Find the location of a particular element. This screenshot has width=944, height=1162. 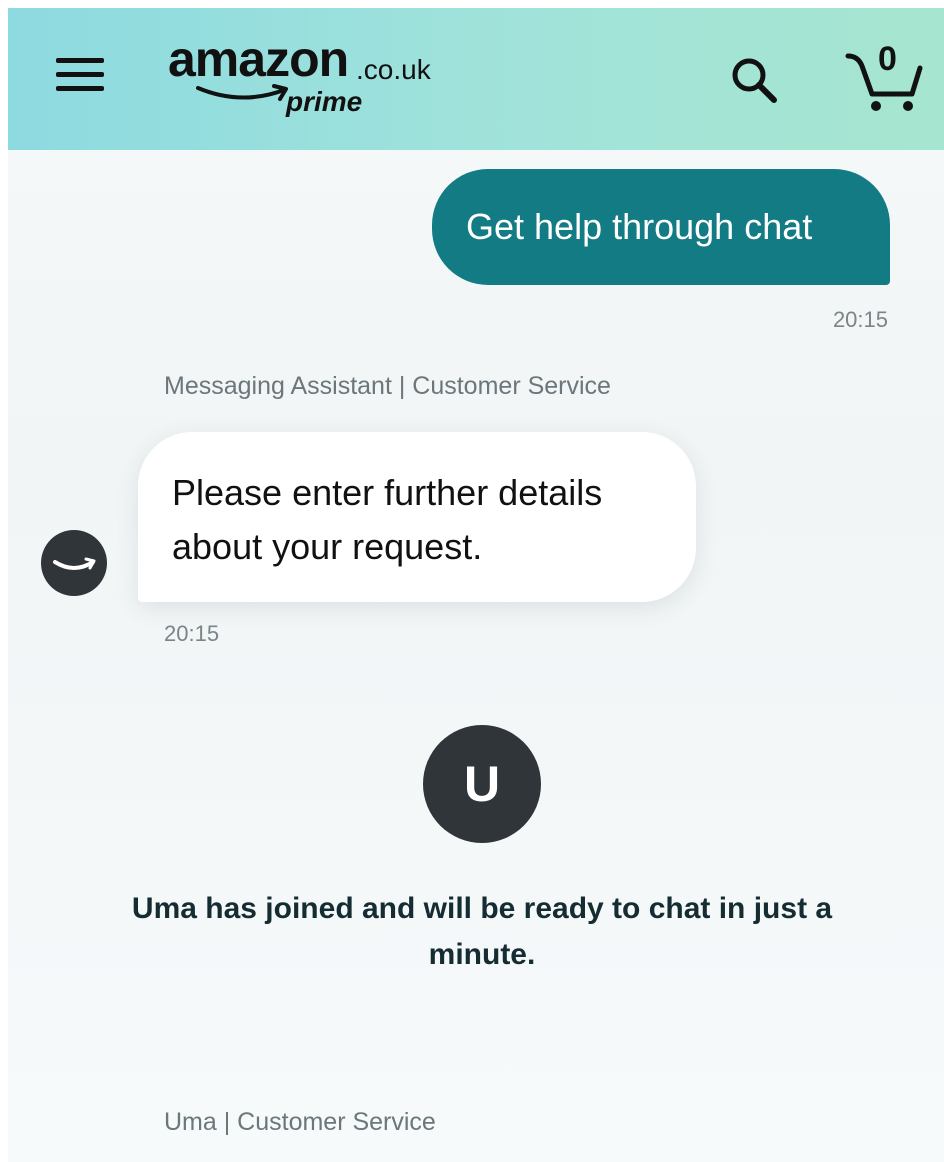

smile-arrow-icon is located at coordinates (242, 92).